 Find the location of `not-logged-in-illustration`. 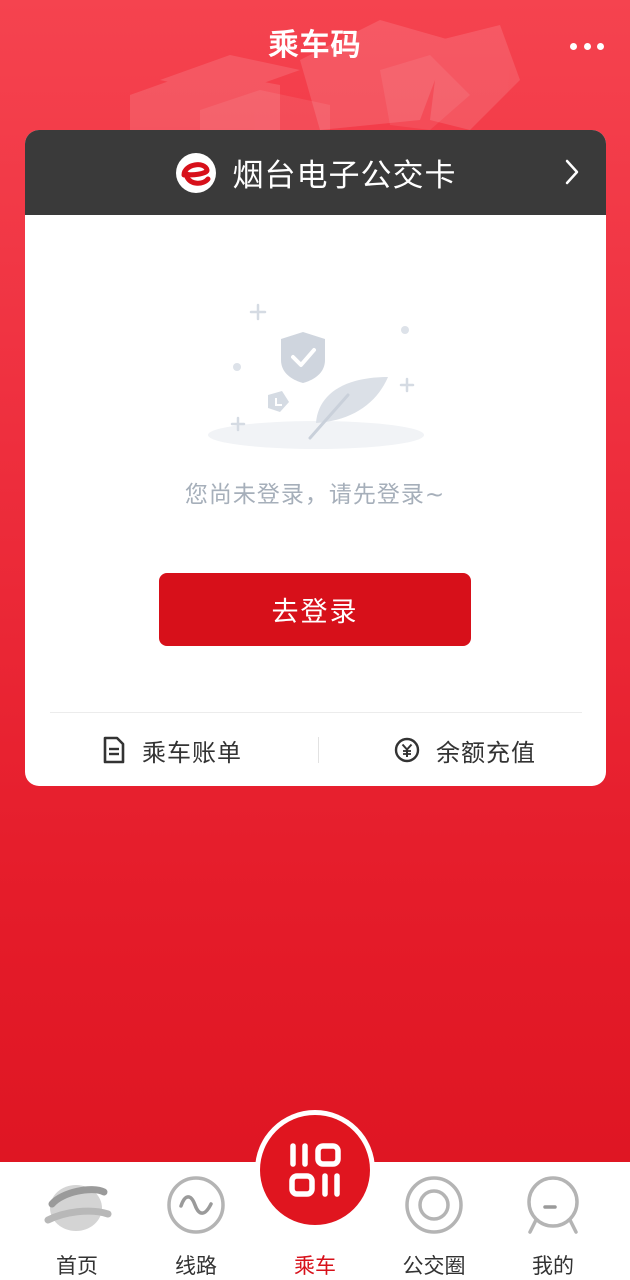

not-logged-in-illustration is located at coordinates (316, 376).